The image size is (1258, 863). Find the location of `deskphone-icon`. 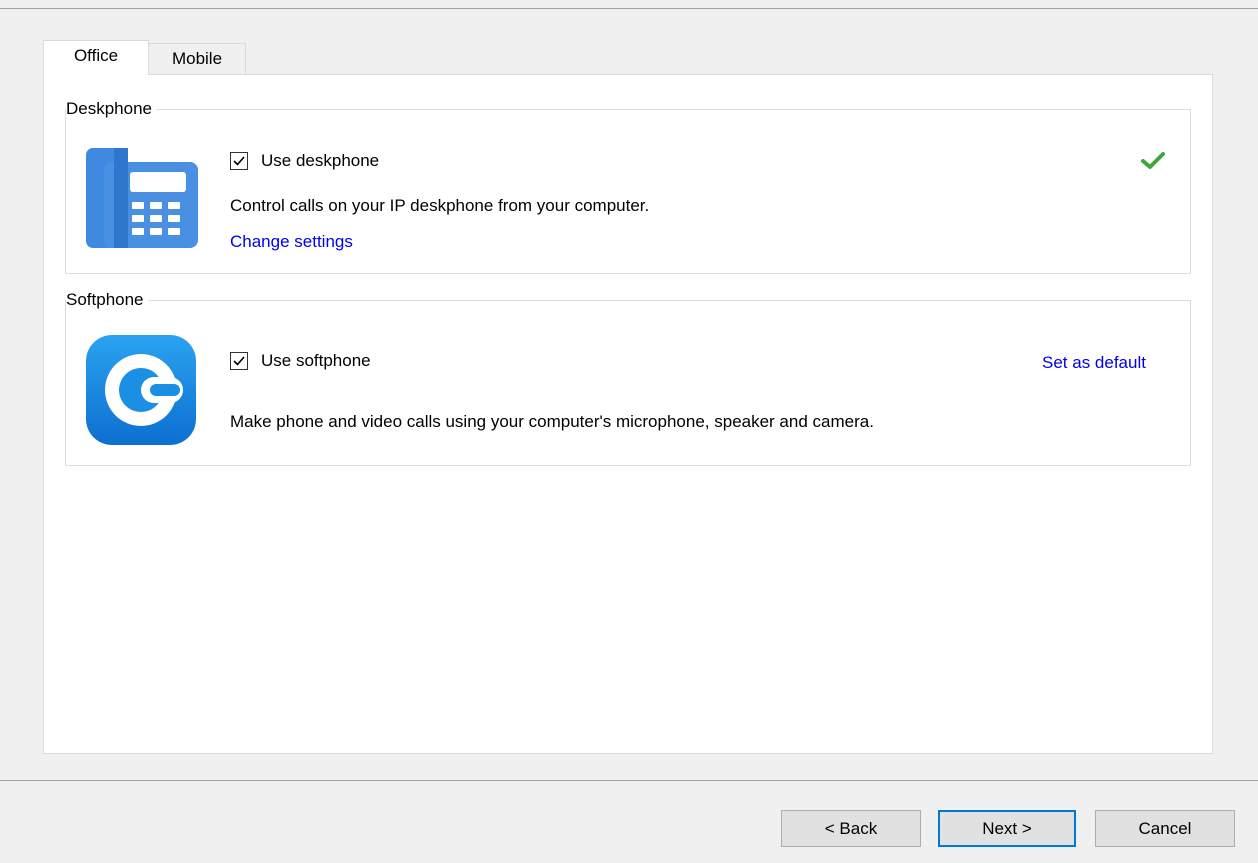

deskphone-icon is located at coordinates (142, 199).